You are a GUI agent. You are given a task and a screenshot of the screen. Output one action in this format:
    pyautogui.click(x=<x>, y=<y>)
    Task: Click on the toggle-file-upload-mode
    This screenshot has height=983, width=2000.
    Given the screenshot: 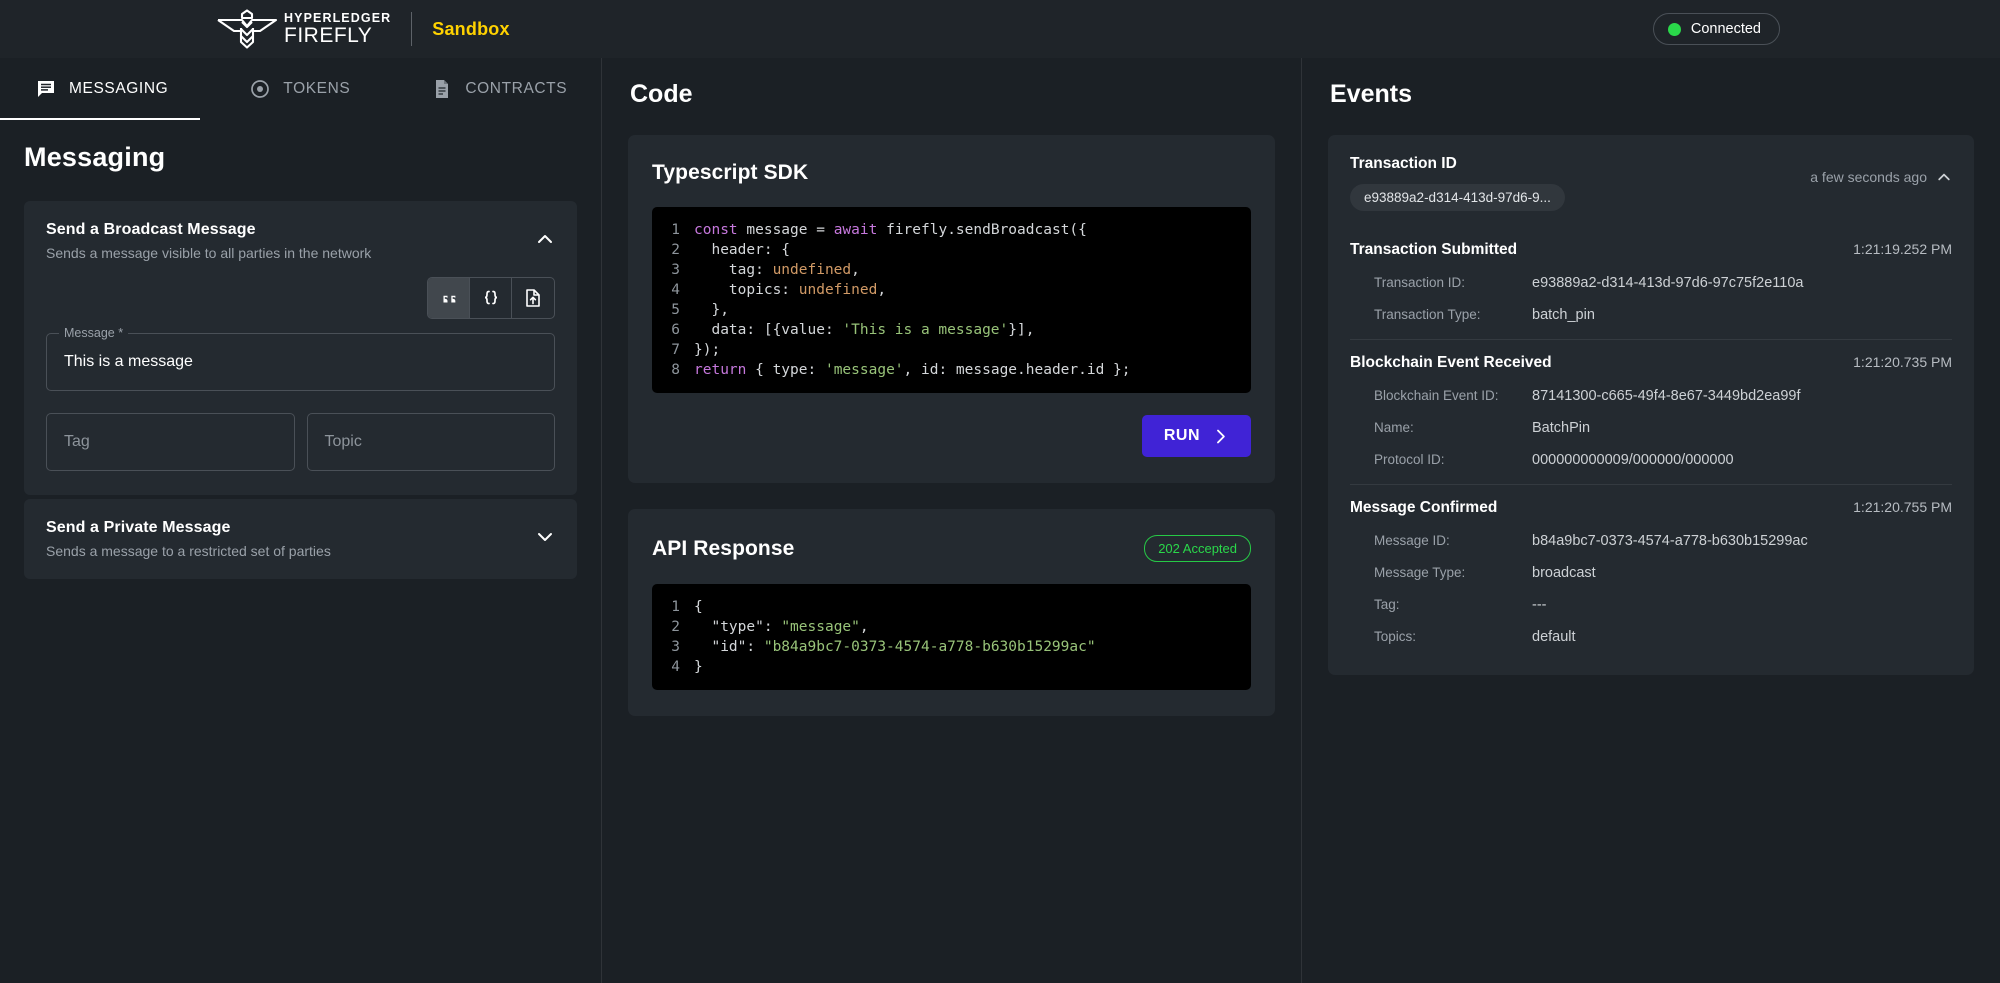 What is the action you would take?
    pyautogui.click(x=533, y=298)
    